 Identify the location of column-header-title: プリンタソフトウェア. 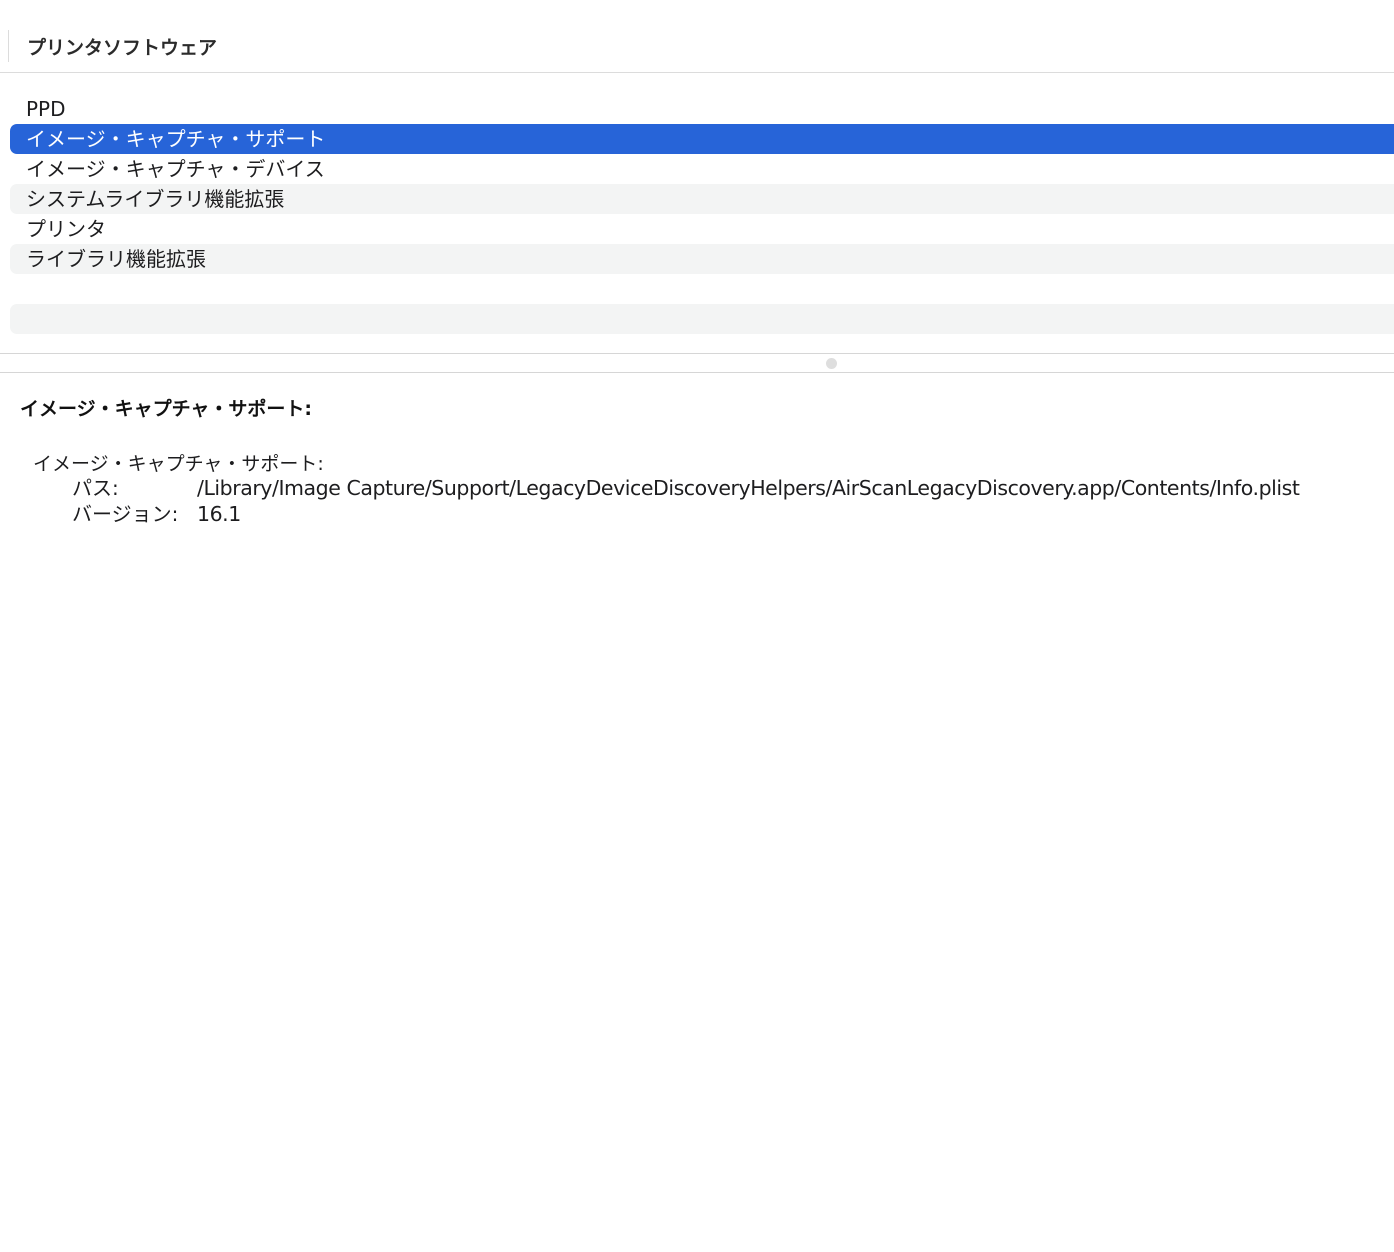
(122, 46).